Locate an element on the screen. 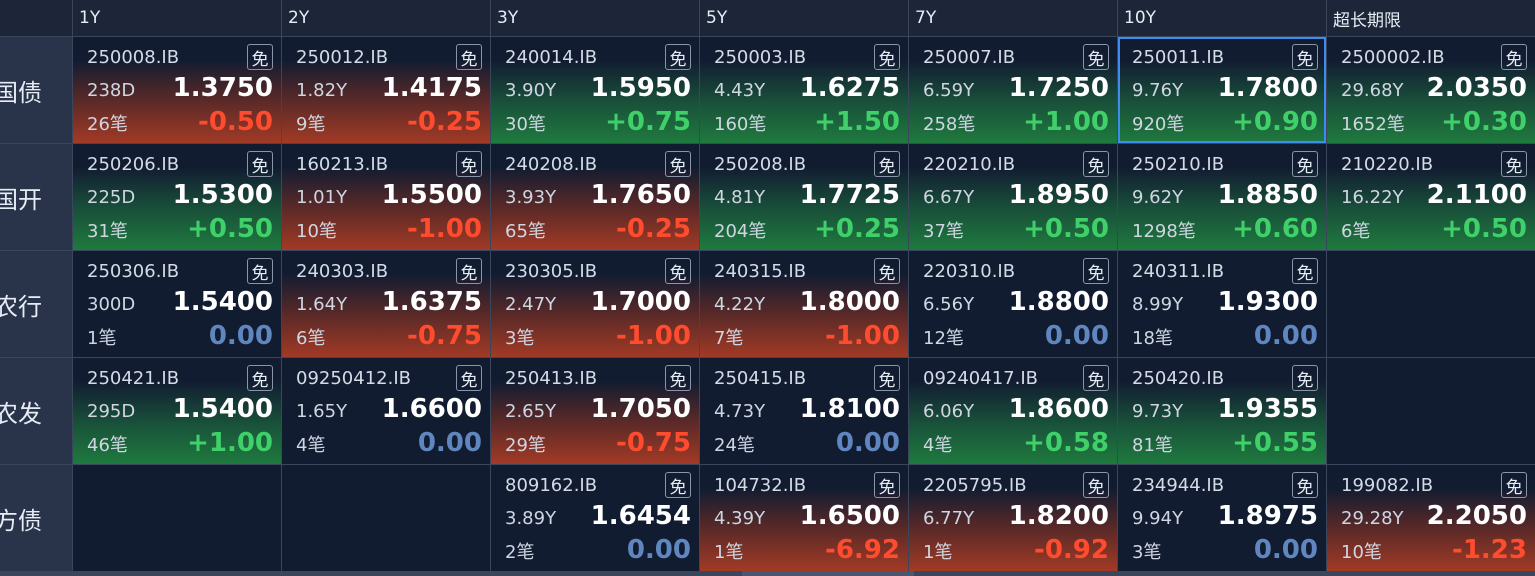  quote-line-change: 9笔 -0.25 is located at coordinates (389, 124).